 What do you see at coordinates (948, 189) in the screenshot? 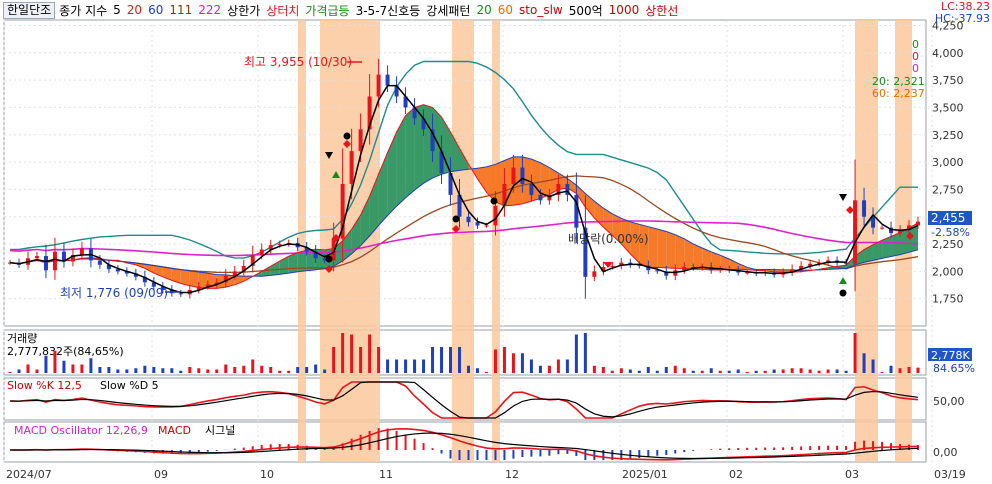
I see `y-tick-label: 2,750` at bounding box center [948, 189].